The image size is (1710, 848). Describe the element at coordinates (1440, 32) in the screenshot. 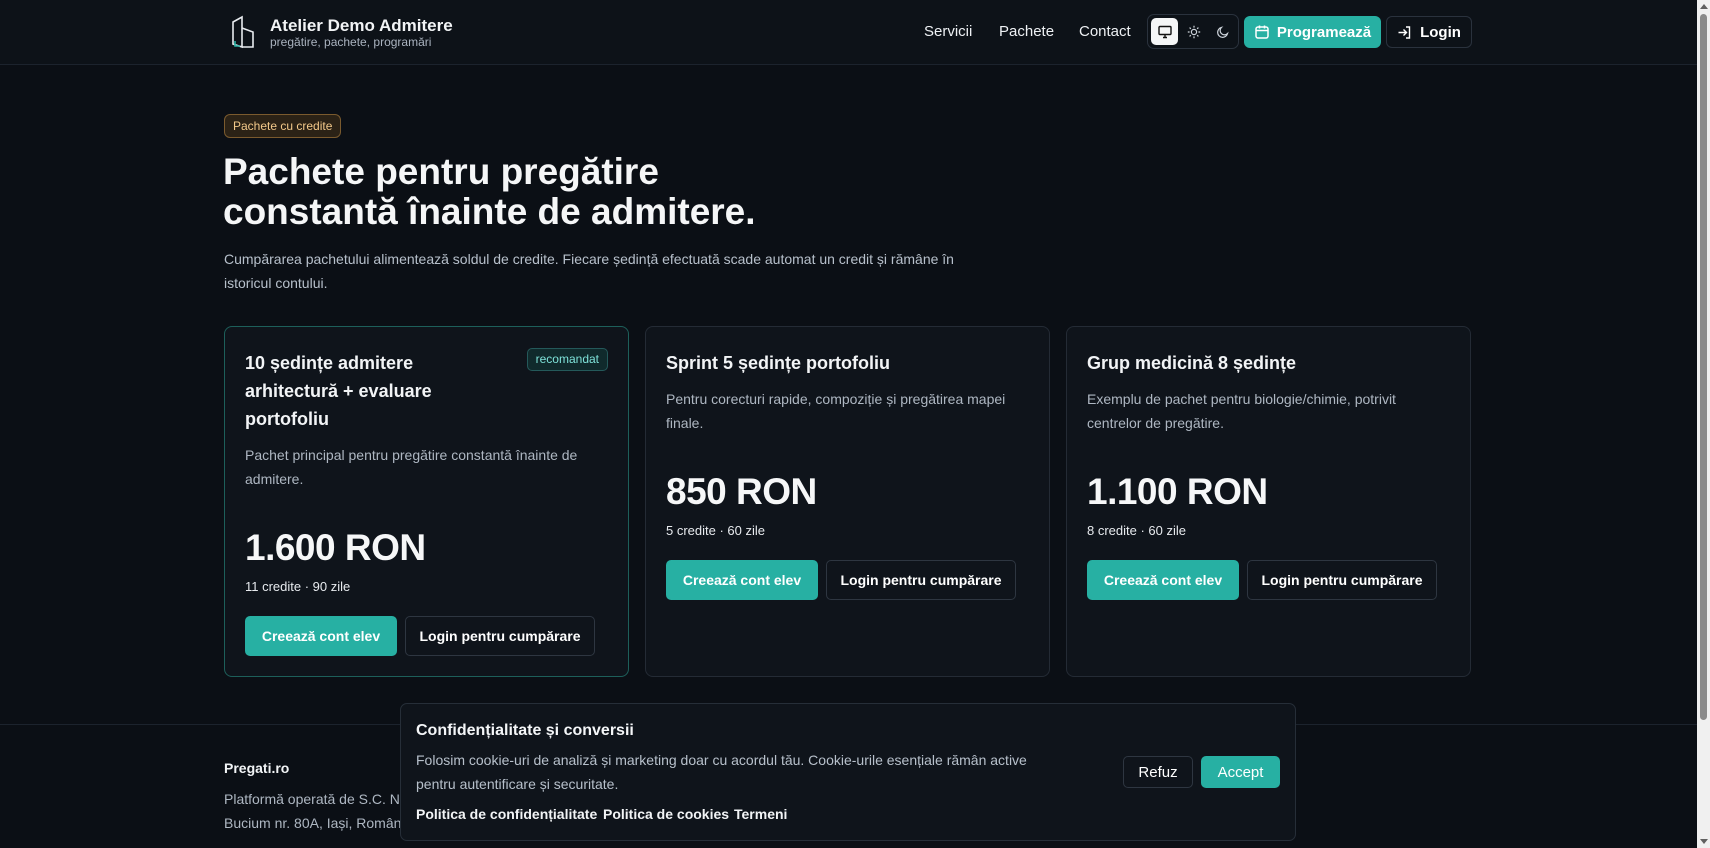

I see `login-button-label: Login` at that location.